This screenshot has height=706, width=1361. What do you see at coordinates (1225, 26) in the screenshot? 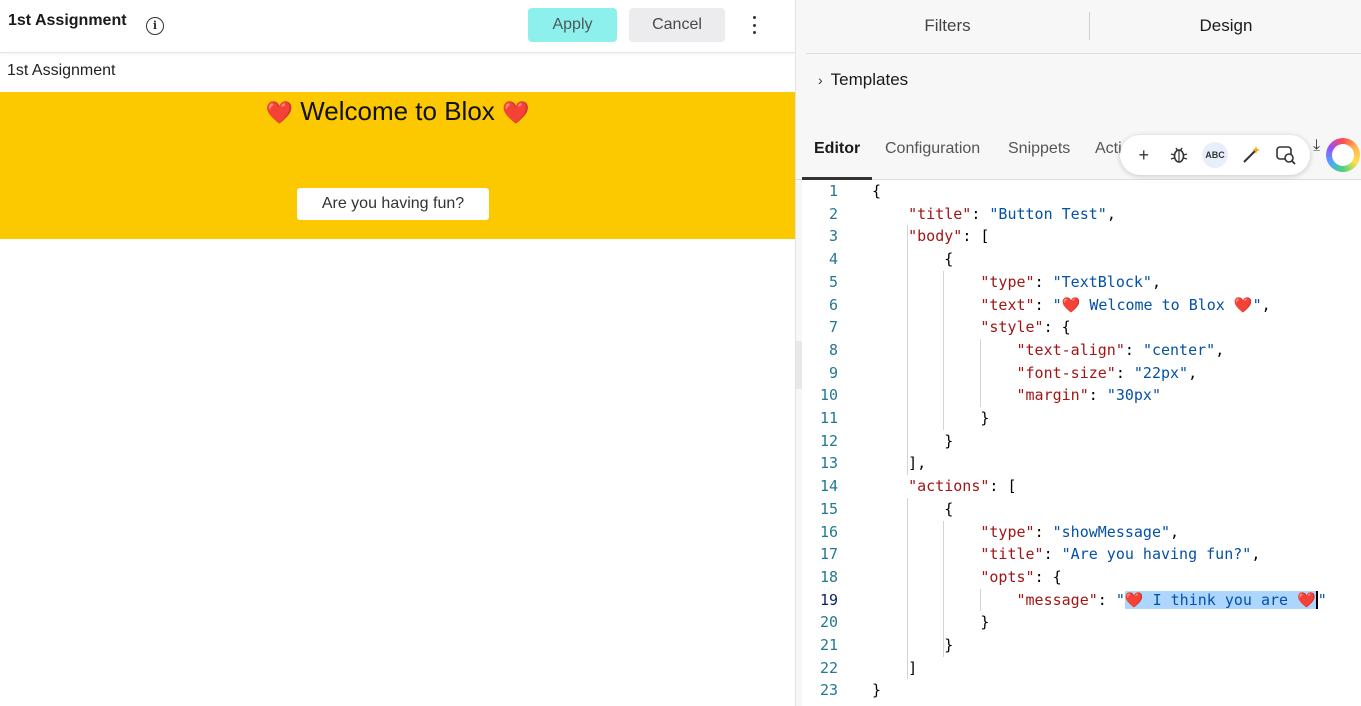
I see `tab-design: Design` at bounding box center [1225, 26].